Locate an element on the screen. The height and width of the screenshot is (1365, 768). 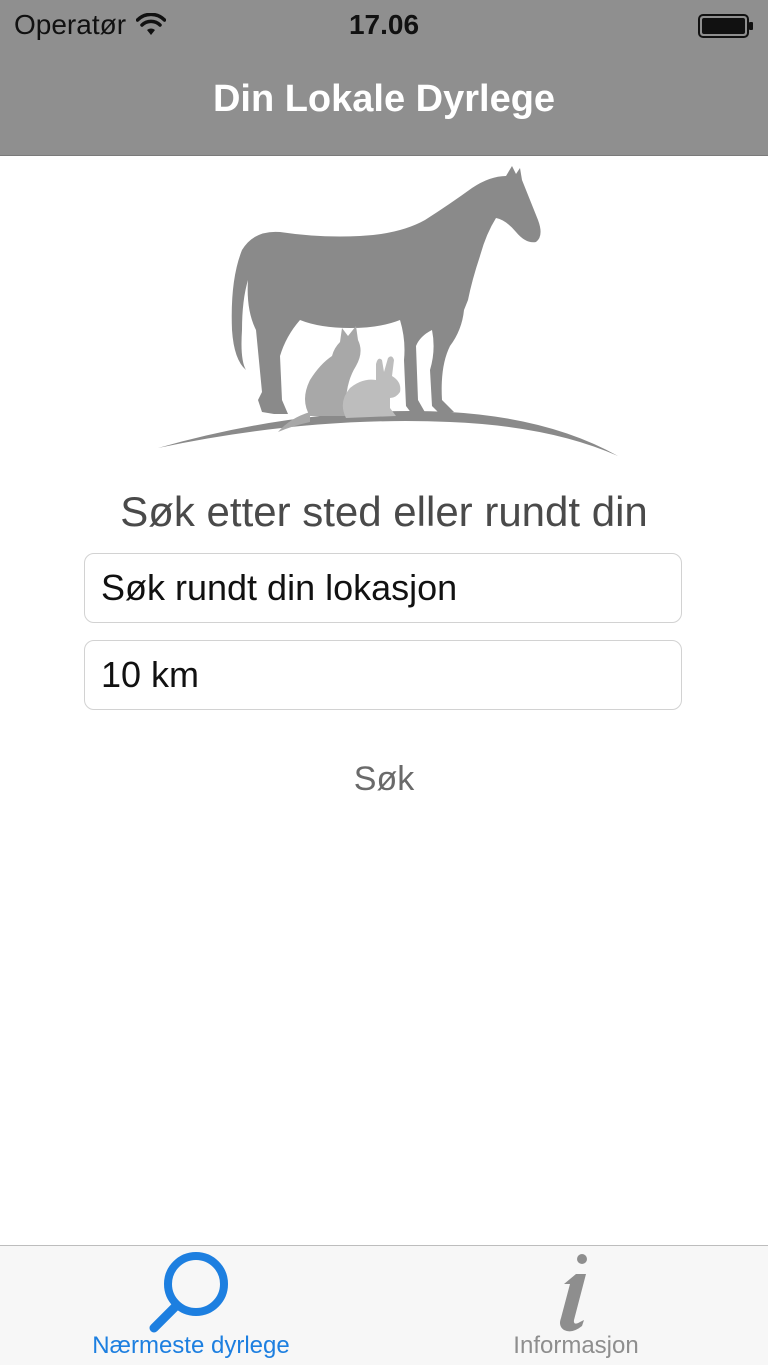
tab-information-label: Informasjon is located at coordinates (576, 1345).